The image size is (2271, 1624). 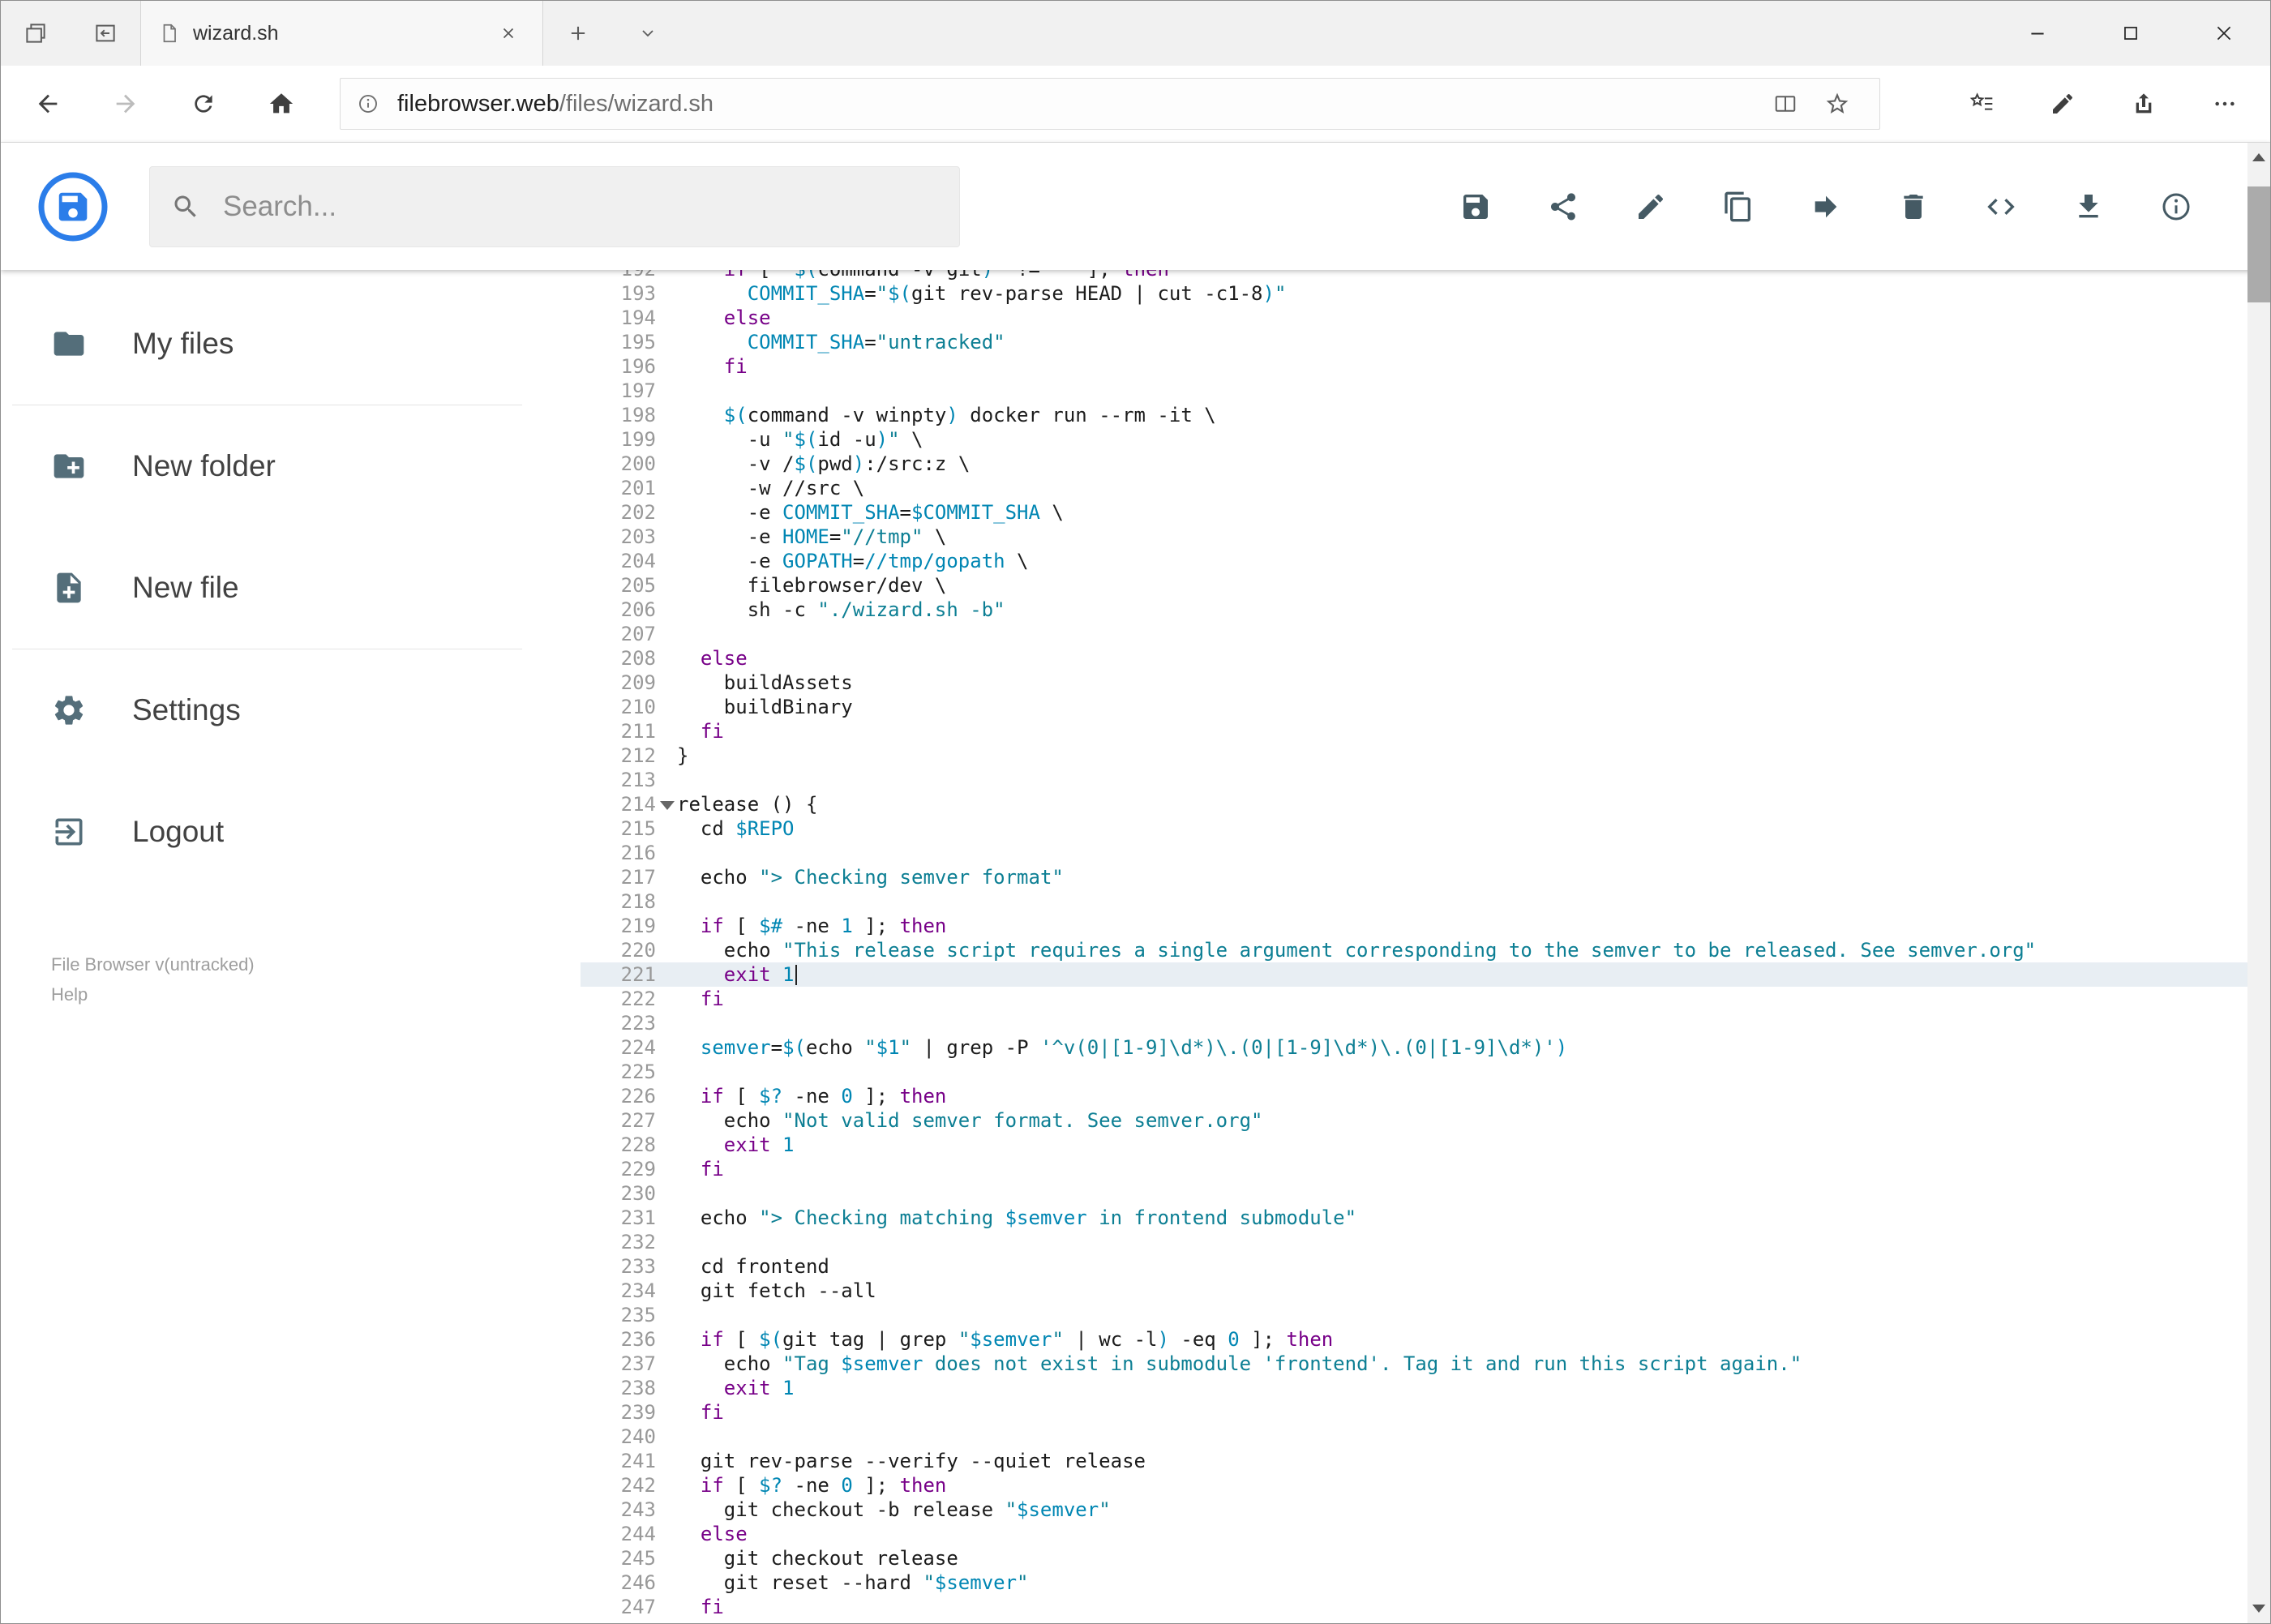 I want to click on info-circle-icon, so click(x=368, y=104).